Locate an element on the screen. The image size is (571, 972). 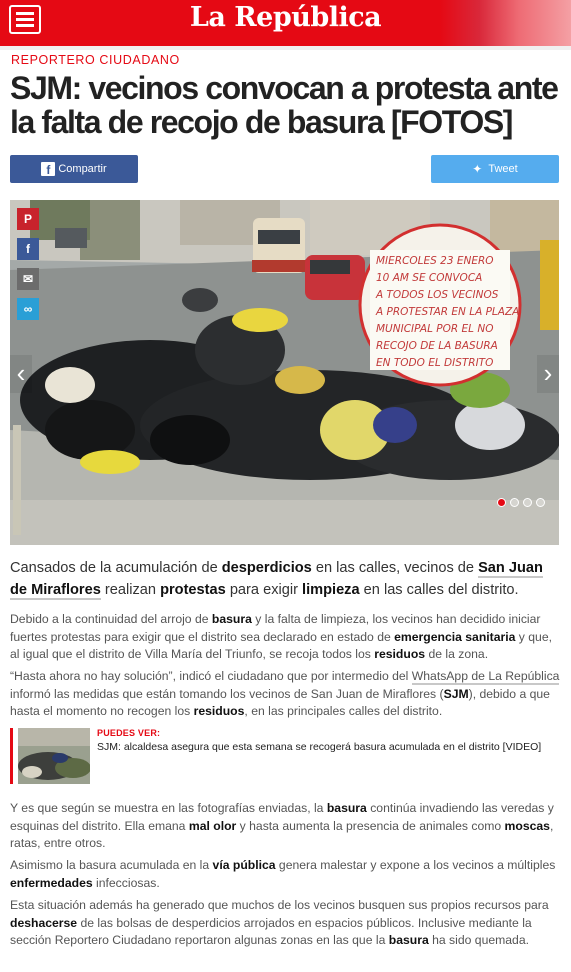
p-text: ha sido quemada. is located at coordinates (478, 940).